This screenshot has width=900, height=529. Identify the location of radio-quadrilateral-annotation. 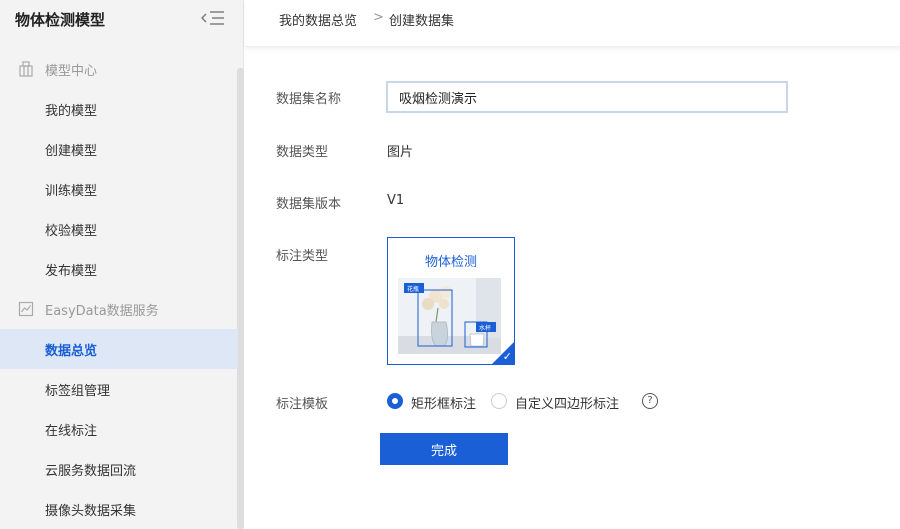
(499, 401).